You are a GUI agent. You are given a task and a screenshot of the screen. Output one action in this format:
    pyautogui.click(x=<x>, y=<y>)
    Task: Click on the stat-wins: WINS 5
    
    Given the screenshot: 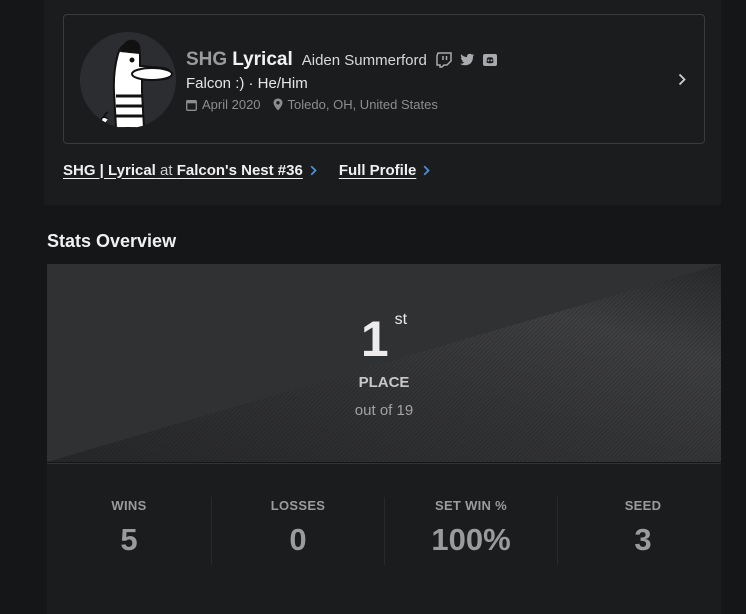 What is the action you would take?
    pyautogui.click(x=129, y=539)
    